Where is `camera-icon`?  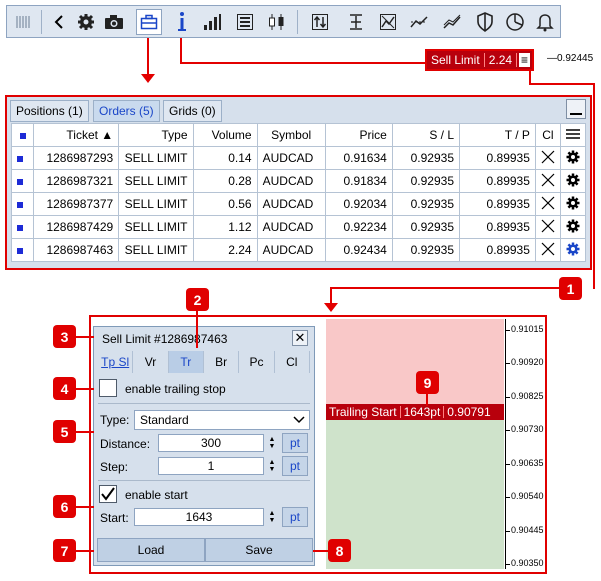
camera-icon is located at coordinates (114, 22).